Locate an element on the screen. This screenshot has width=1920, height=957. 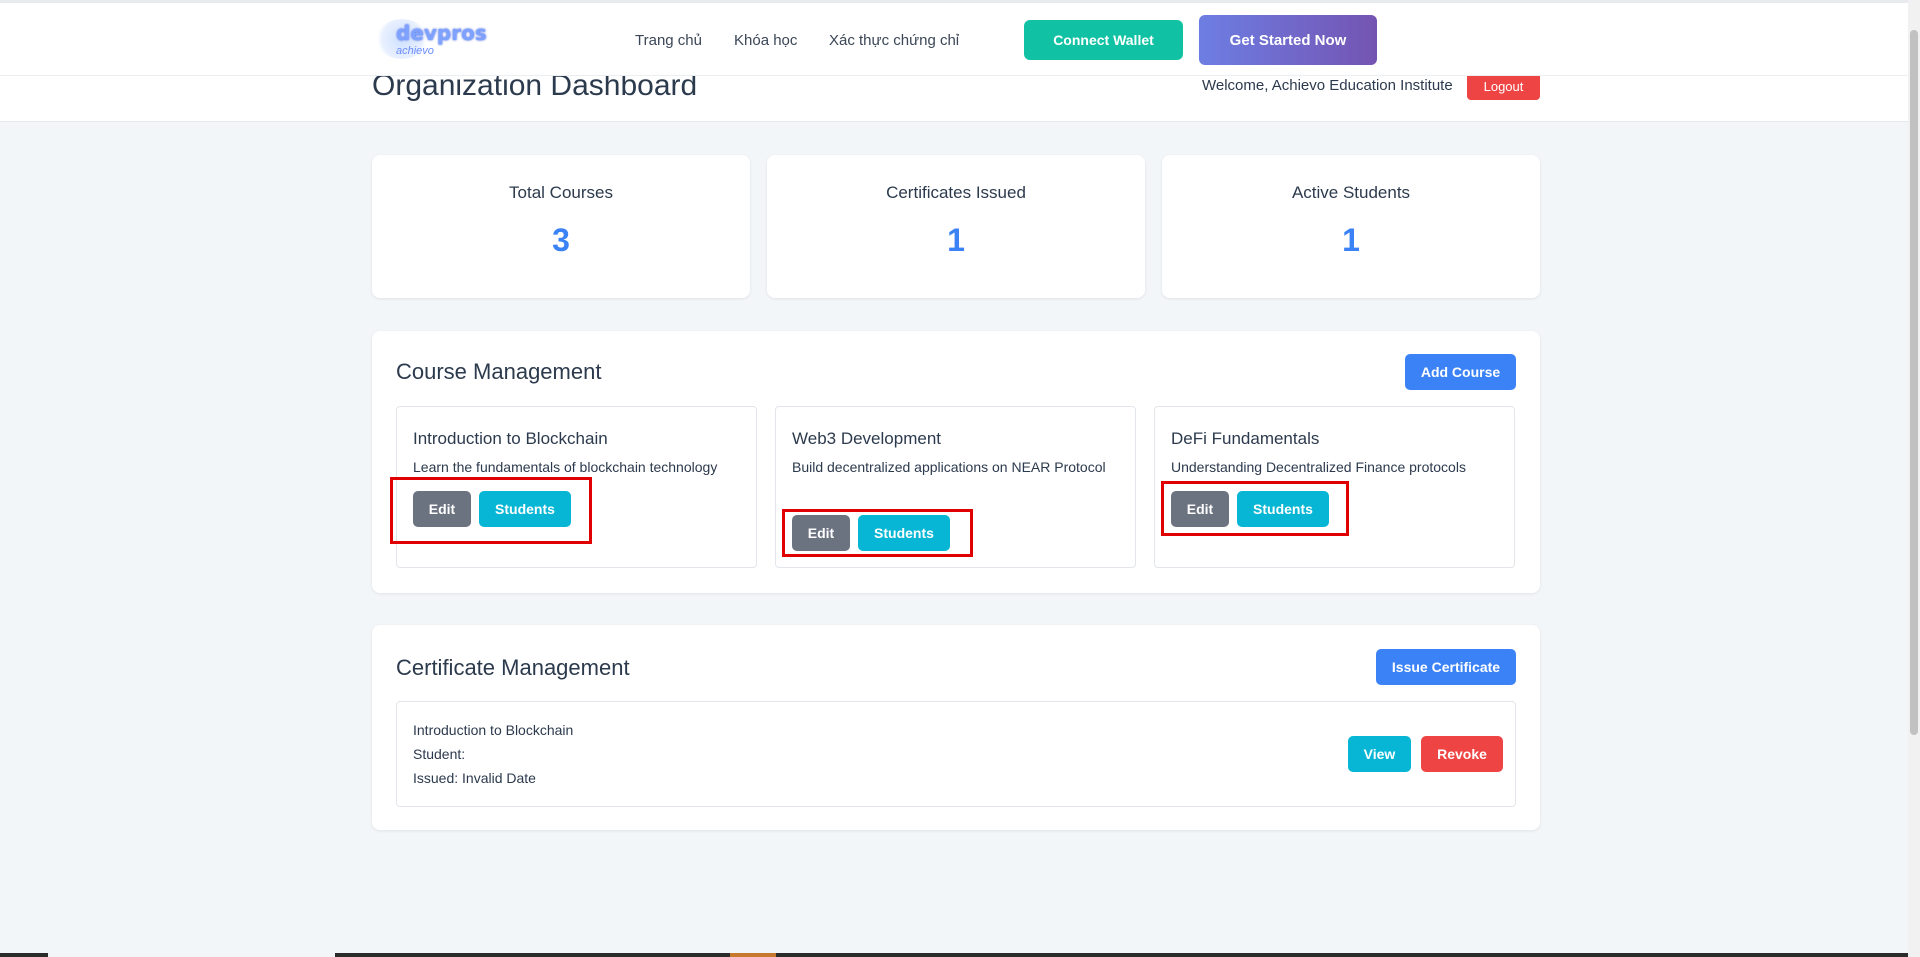
get-started-button: Get Started Now is located at coordinates (1288, 40).